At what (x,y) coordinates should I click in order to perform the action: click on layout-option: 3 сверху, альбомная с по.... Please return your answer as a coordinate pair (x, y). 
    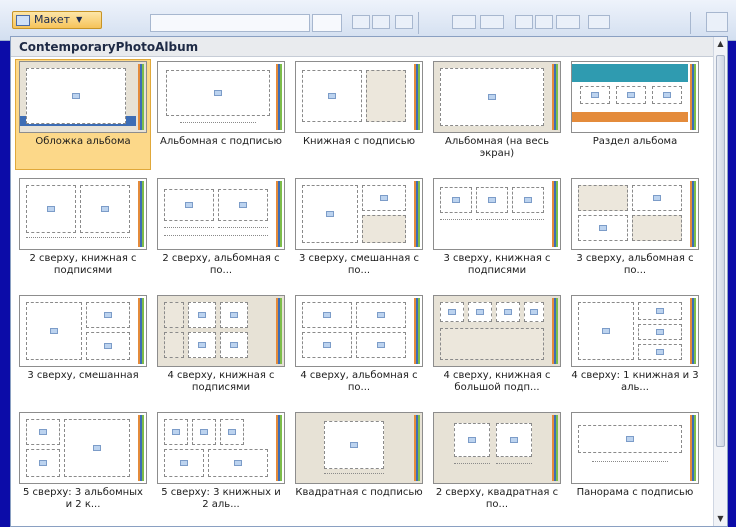
    Looking at the image, I should click on (635, 231).